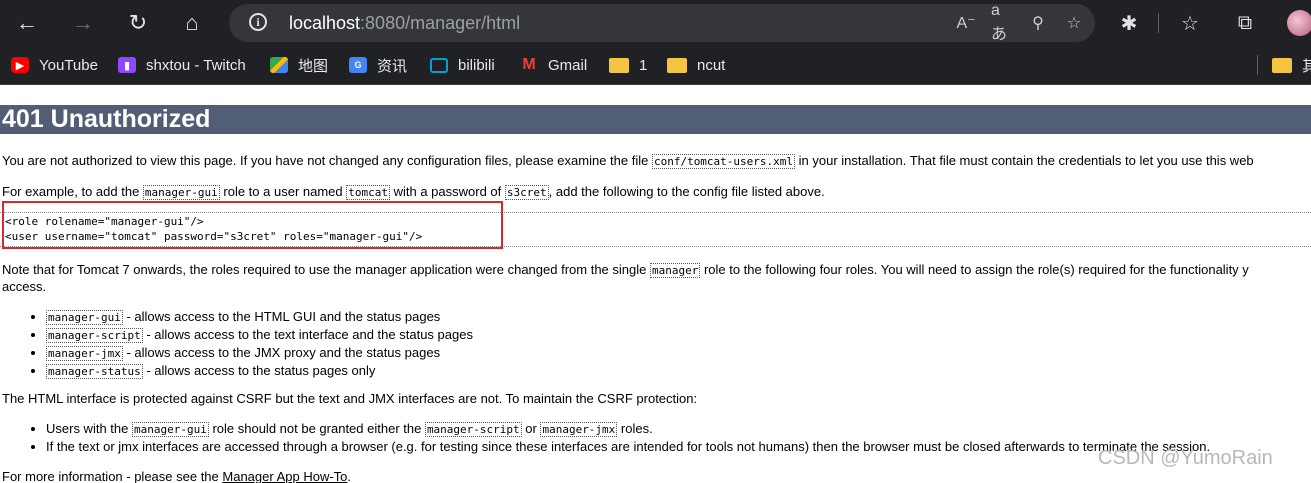 Image resolution: width=1311 pixels, height=483 pixels. What do you see at coordinates (447, 191) in the screenshot?
I see `text: with a password of` at bounding box center [447, 191].